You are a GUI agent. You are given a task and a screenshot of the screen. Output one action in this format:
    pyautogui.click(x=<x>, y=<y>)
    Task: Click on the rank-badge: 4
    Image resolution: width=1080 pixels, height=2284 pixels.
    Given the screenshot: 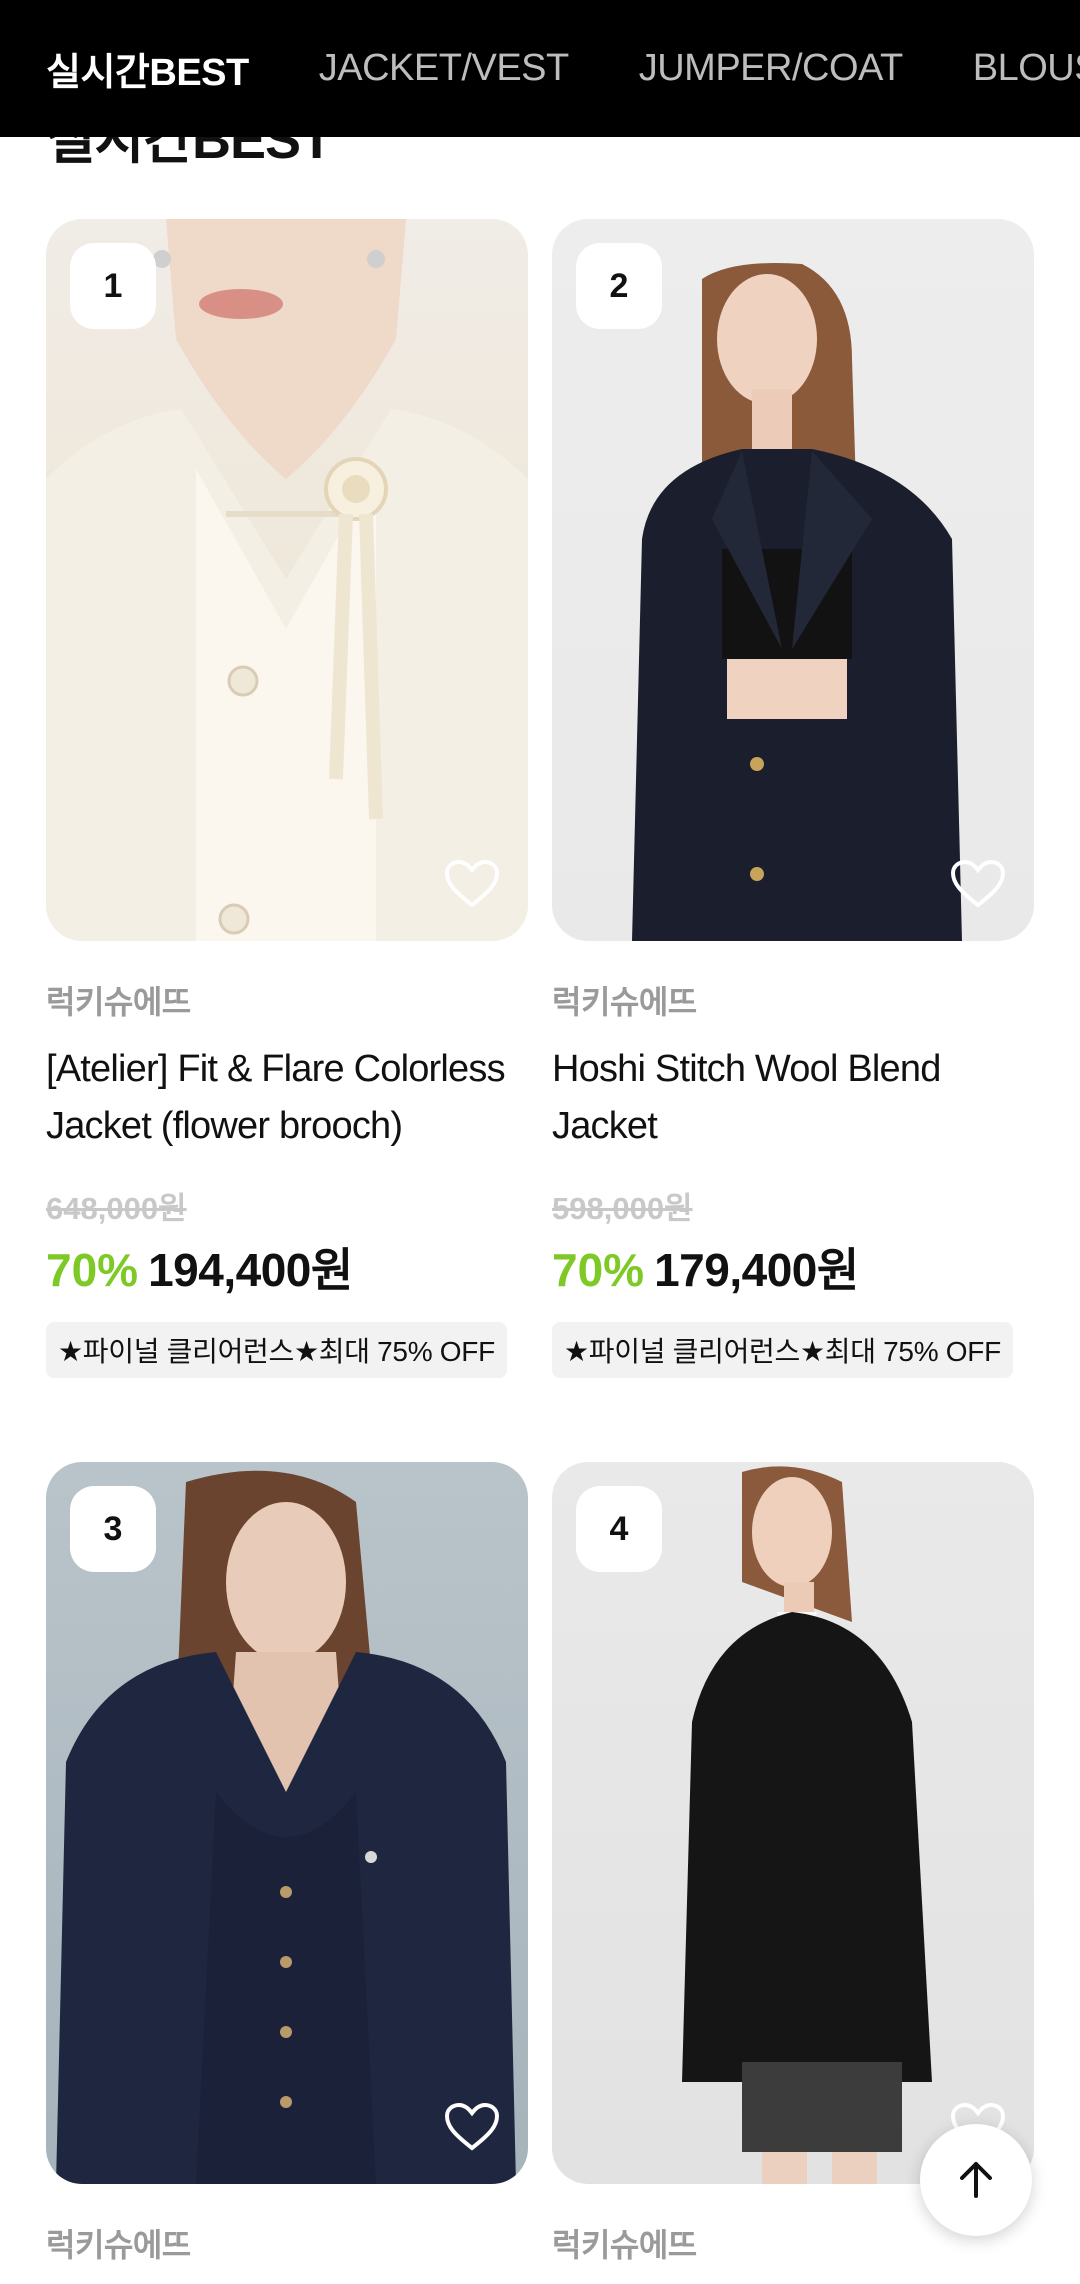 What is the action you would take?
    pyautogui.click(x=619, y=1529)
    